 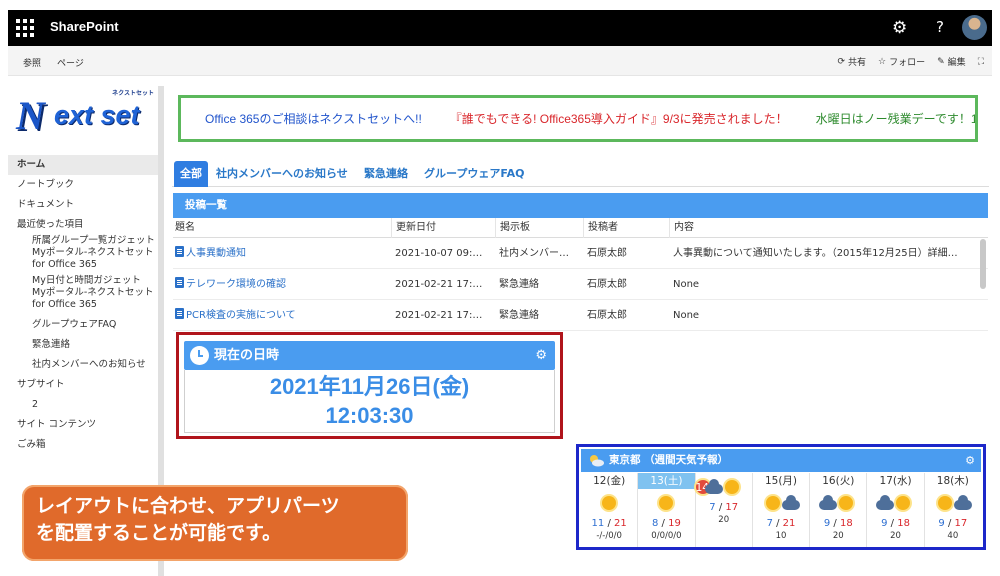 What do you see at coordinates (25, 28) in the screenshot?
I see `app-launcher-icon` at bounding box center [25, 28].